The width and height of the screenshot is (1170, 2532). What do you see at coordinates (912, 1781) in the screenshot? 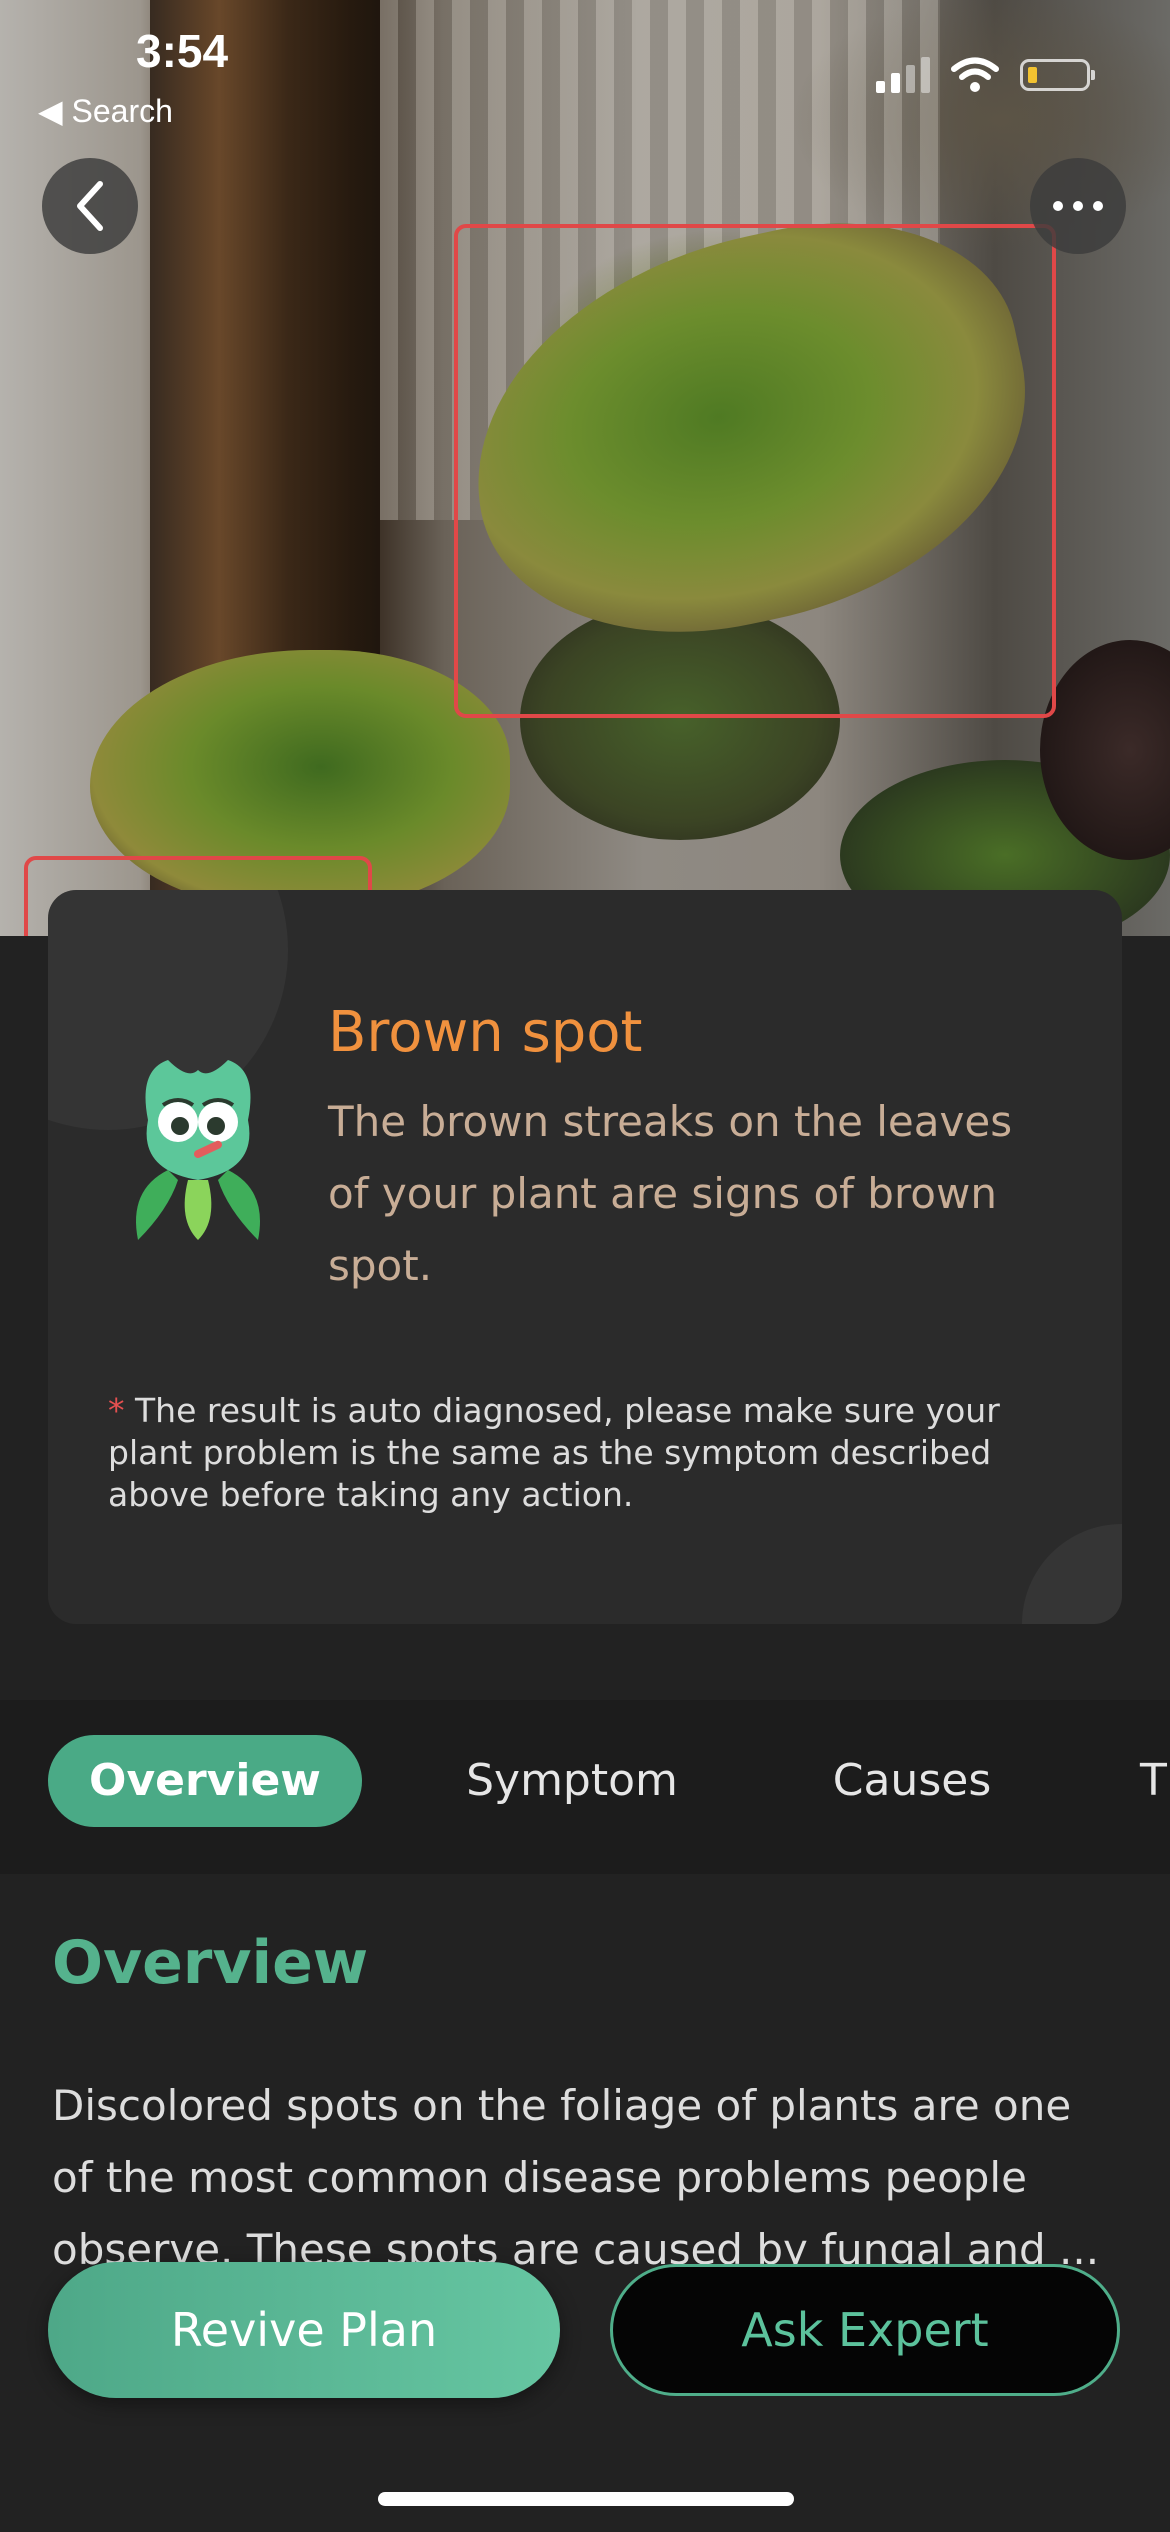
I see `tab-causes: Causes` at bounding box center [912, 1781].